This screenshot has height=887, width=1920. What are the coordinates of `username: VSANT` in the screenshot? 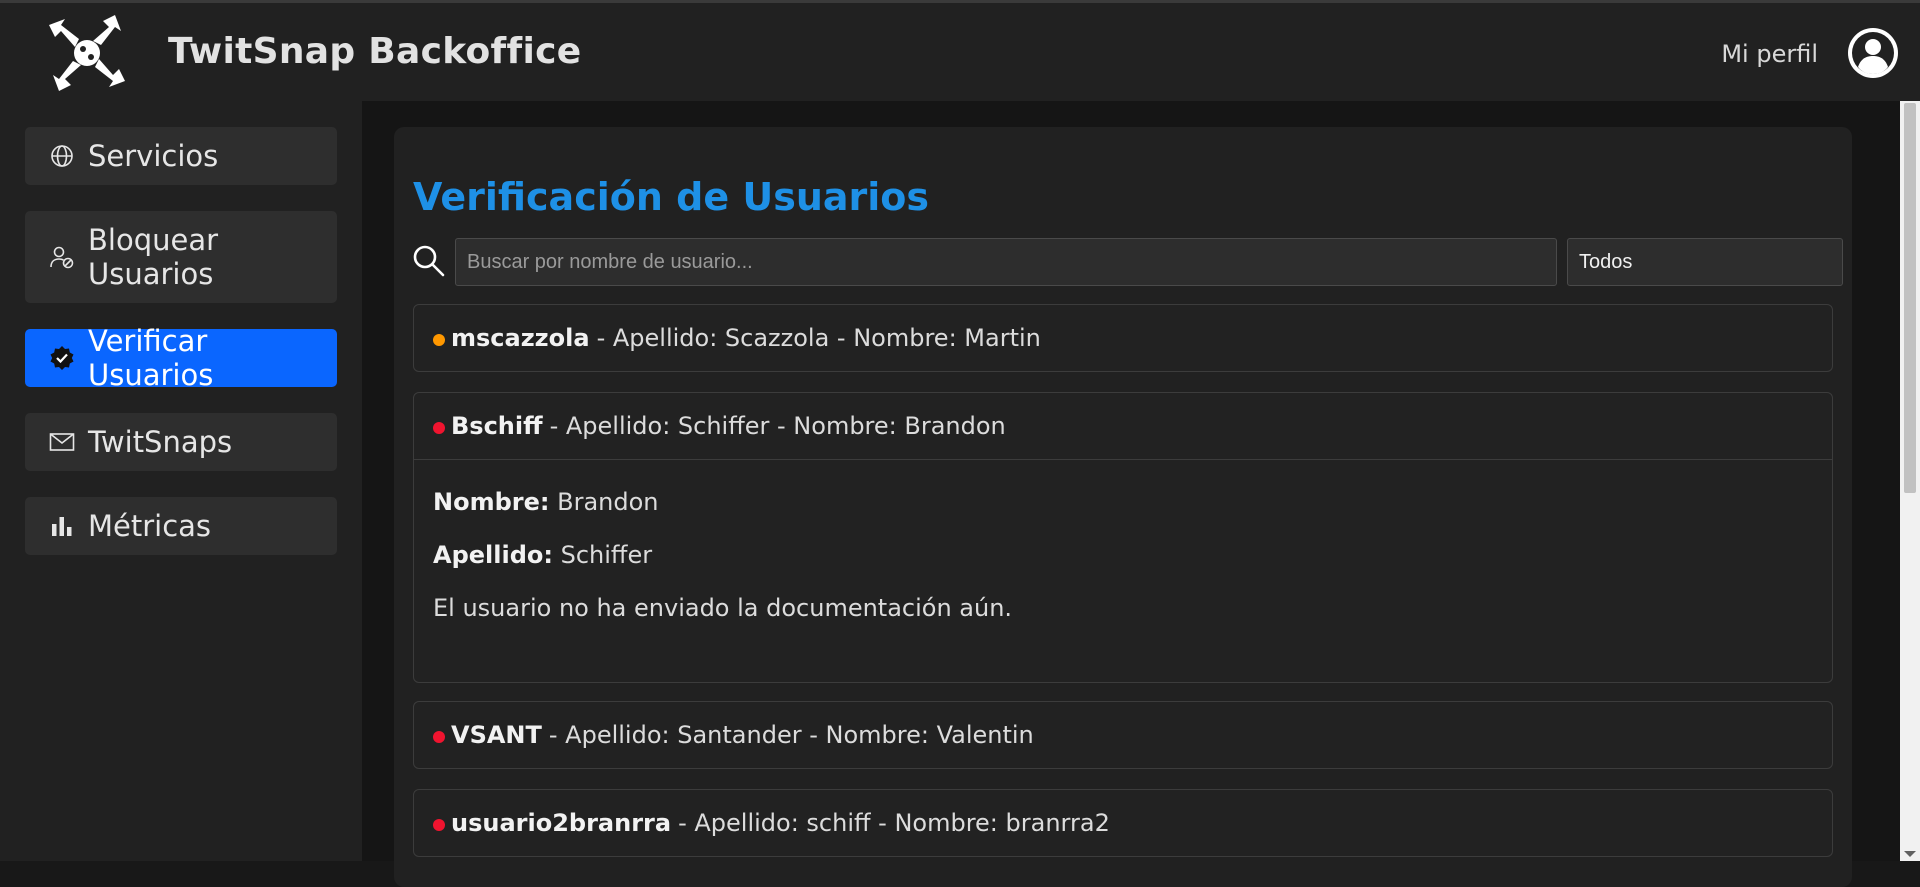 It's located at (496, 735).